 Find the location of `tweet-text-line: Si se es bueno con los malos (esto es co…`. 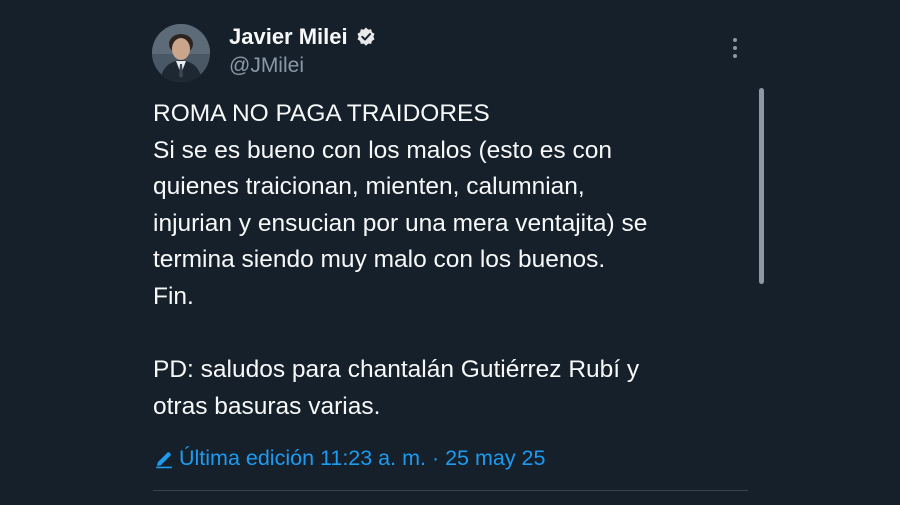

tweet-text-line: Si se es bueno con los malos (esto es co… is located at coordinates (382, 150).